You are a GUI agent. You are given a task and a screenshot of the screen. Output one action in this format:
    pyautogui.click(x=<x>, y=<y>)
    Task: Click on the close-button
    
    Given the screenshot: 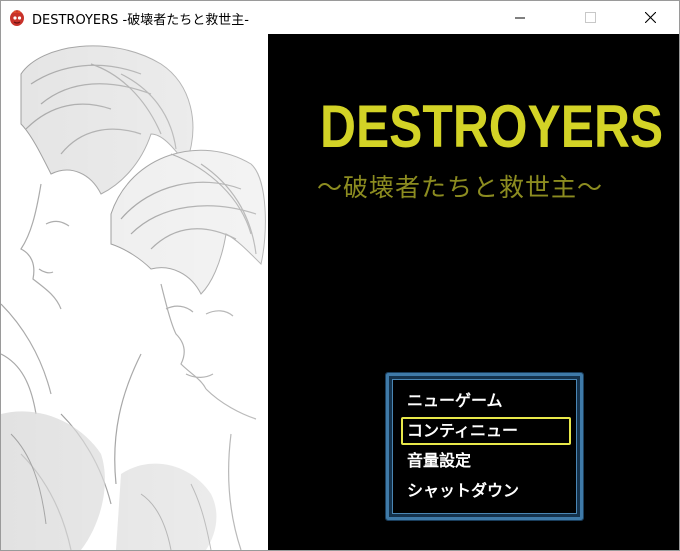 What is the action you would take?
    pyautogui.click(x=650, y=17)
    